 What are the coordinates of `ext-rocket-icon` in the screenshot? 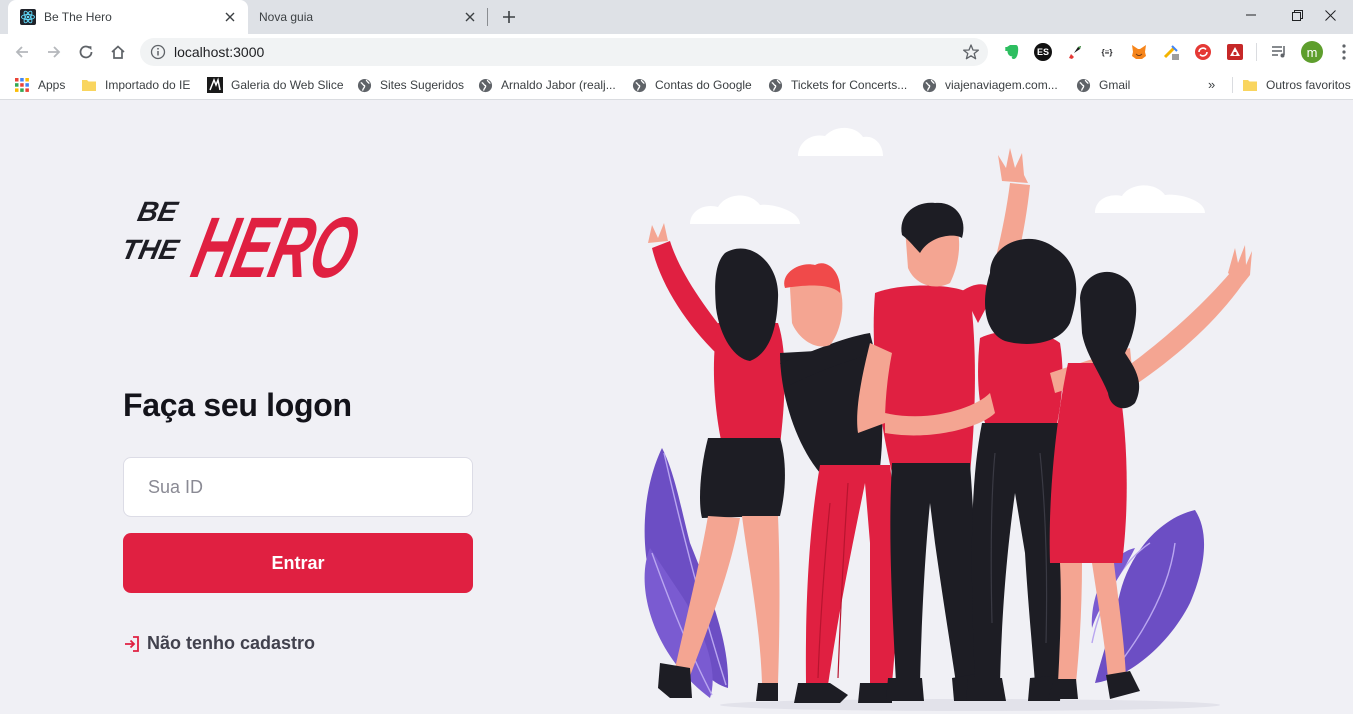 It's located at (1075, 52).